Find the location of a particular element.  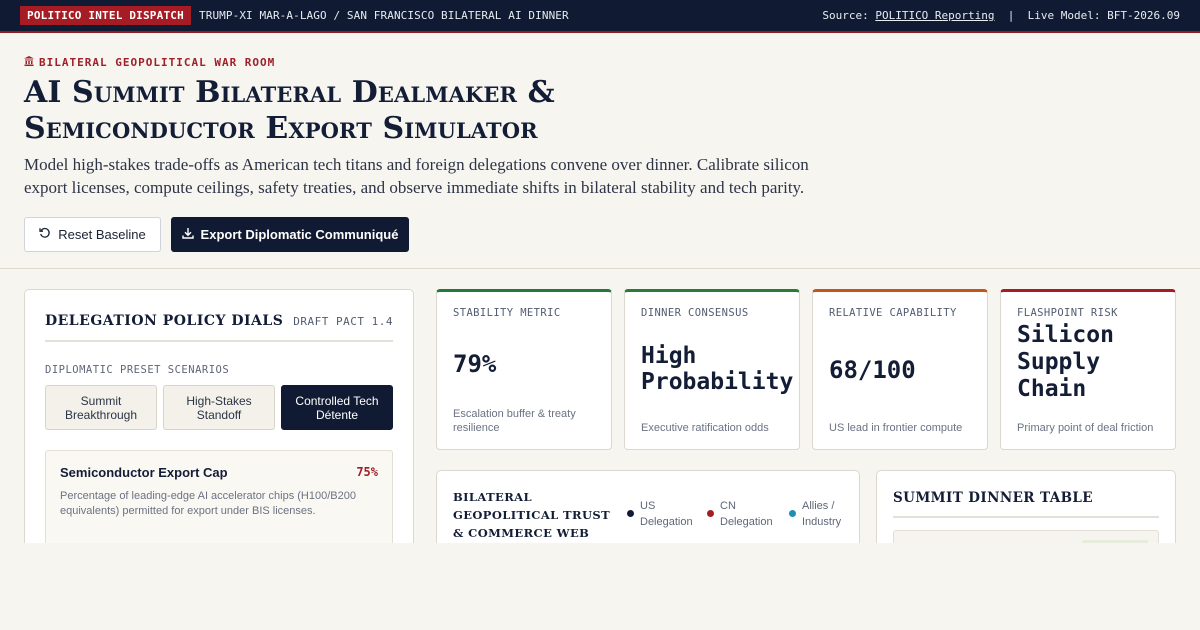

card-label: FLASHPOINT RISK is located at coordinates (1067, 313).